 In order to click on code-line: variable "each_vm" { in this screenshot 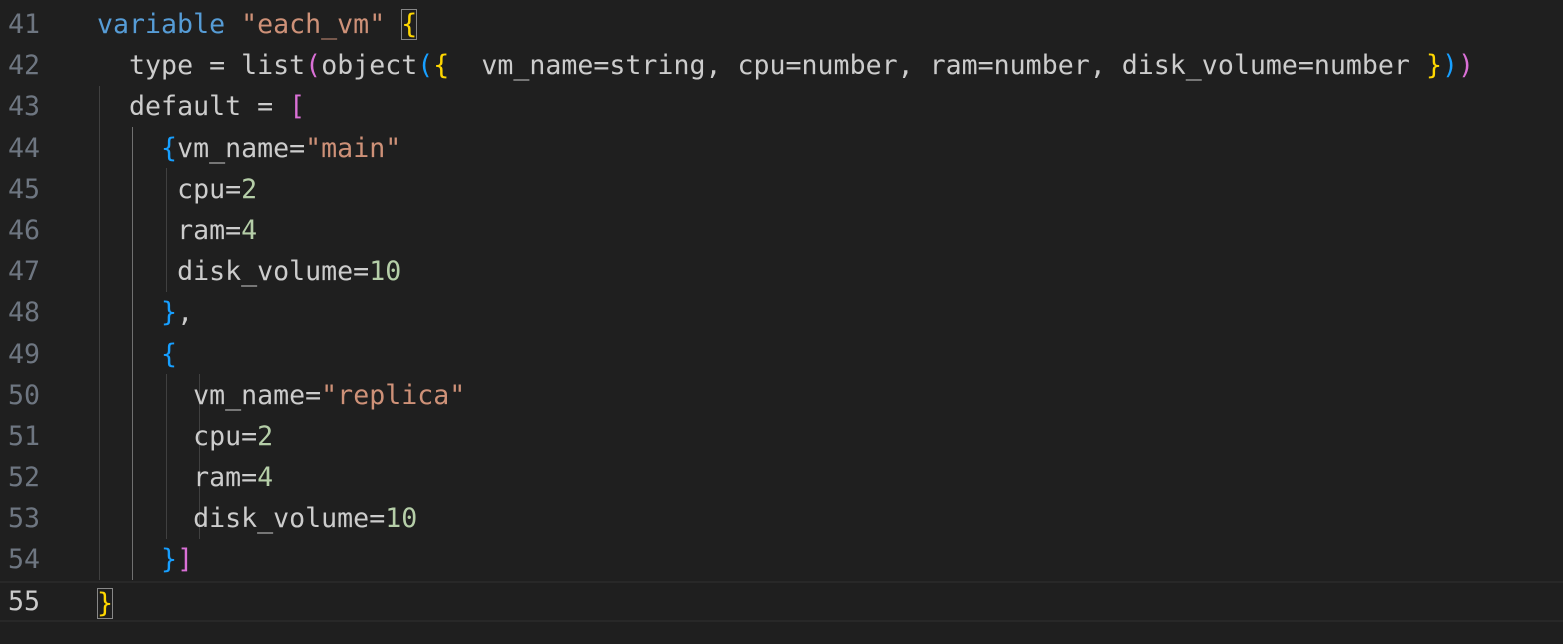, I will do `click(830, 24)`.